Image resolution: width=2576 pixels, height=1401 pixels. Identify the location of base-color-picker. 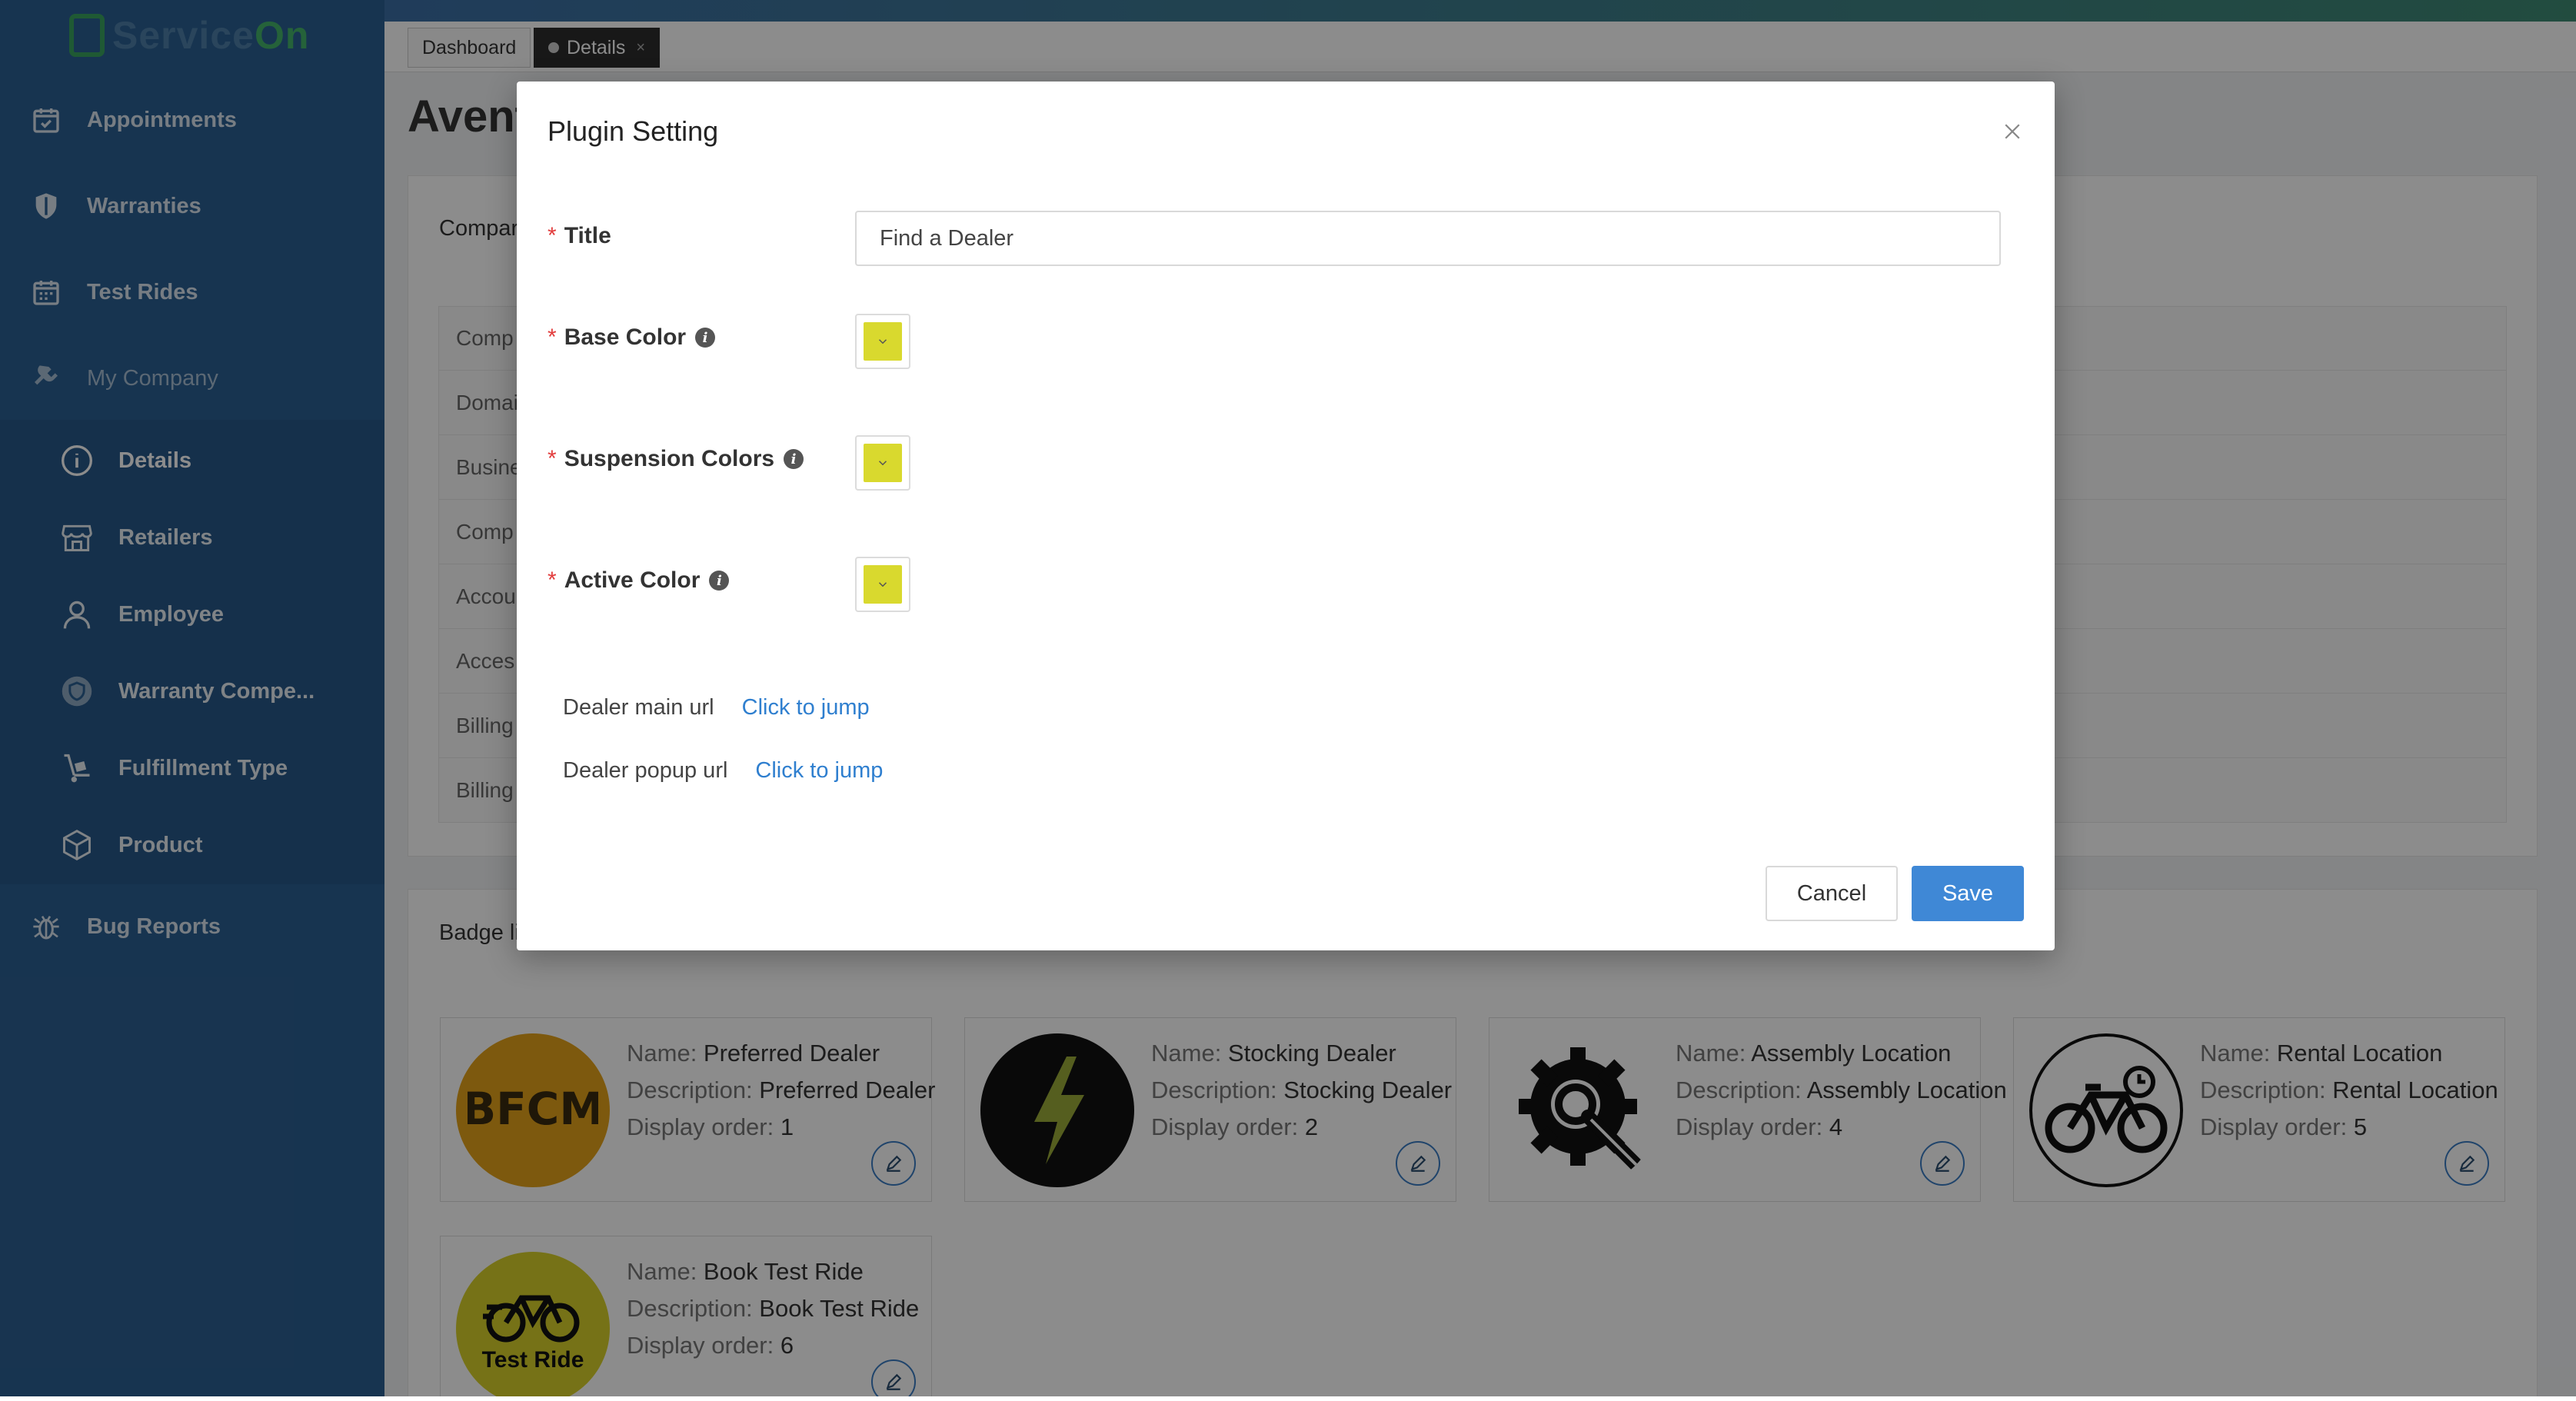
(883, 341).